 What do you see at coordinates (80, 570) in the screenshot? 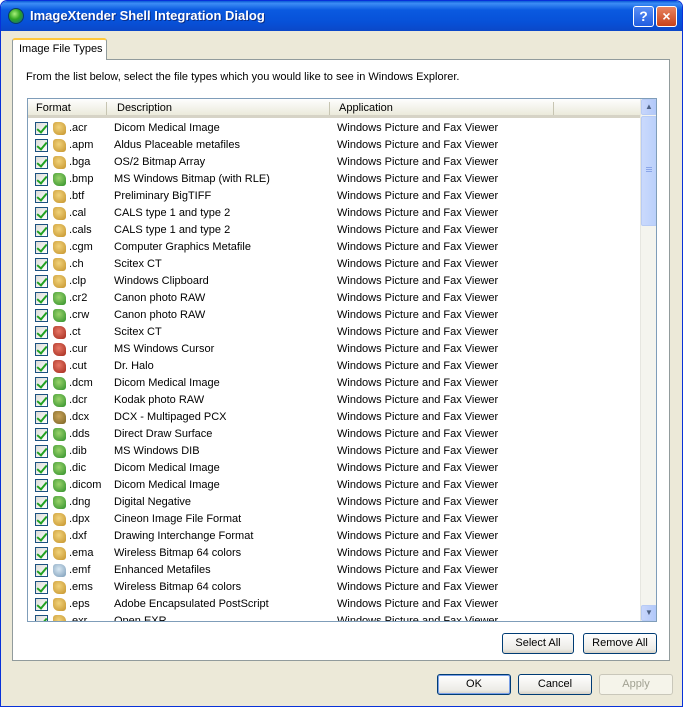
I see `row-format: .emf` at bounding box center [80, 570].